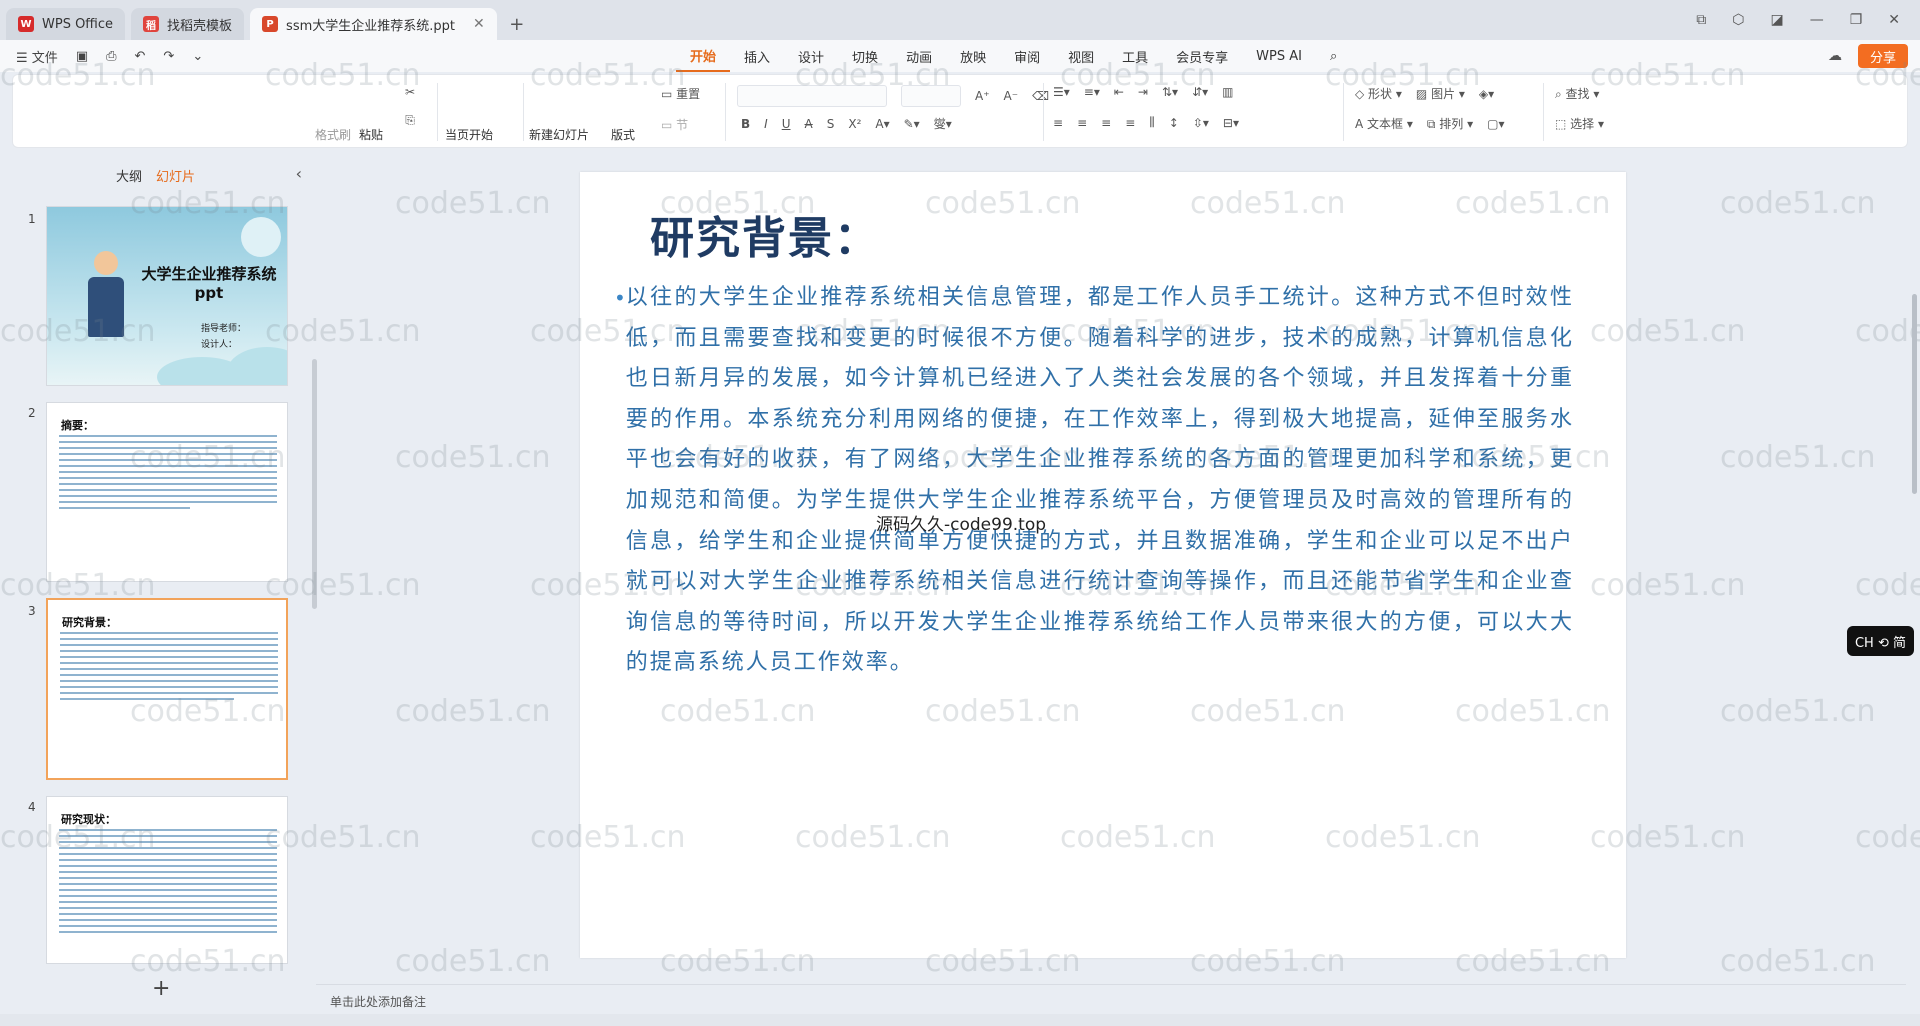  I want to click on notes-placeholder: 单击此处添加备注, so click(378, 1002).